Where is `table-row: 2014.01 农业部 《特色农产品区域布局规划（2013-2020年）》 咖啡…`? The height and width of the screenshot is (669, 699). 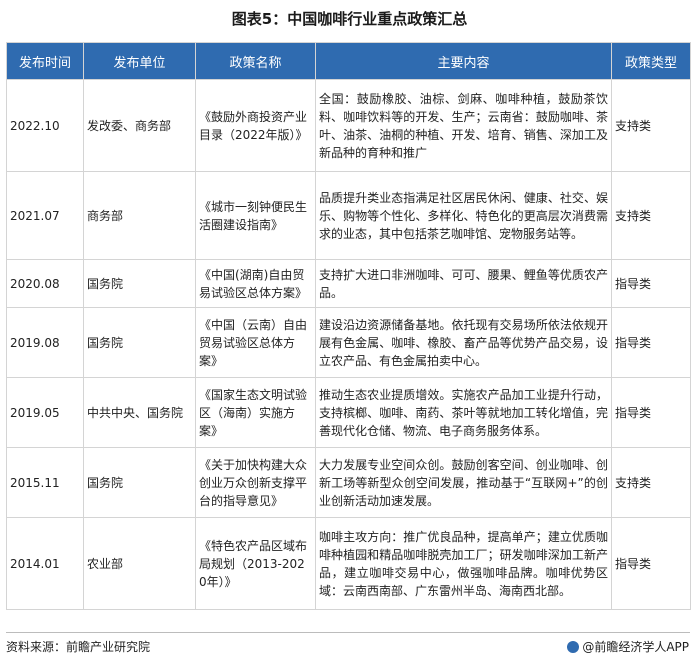
table-row: 2014.01 农业部 《特色农产品区域布局规划（2013-2020年）》 咖啡… is located at coordinates (348, 563).